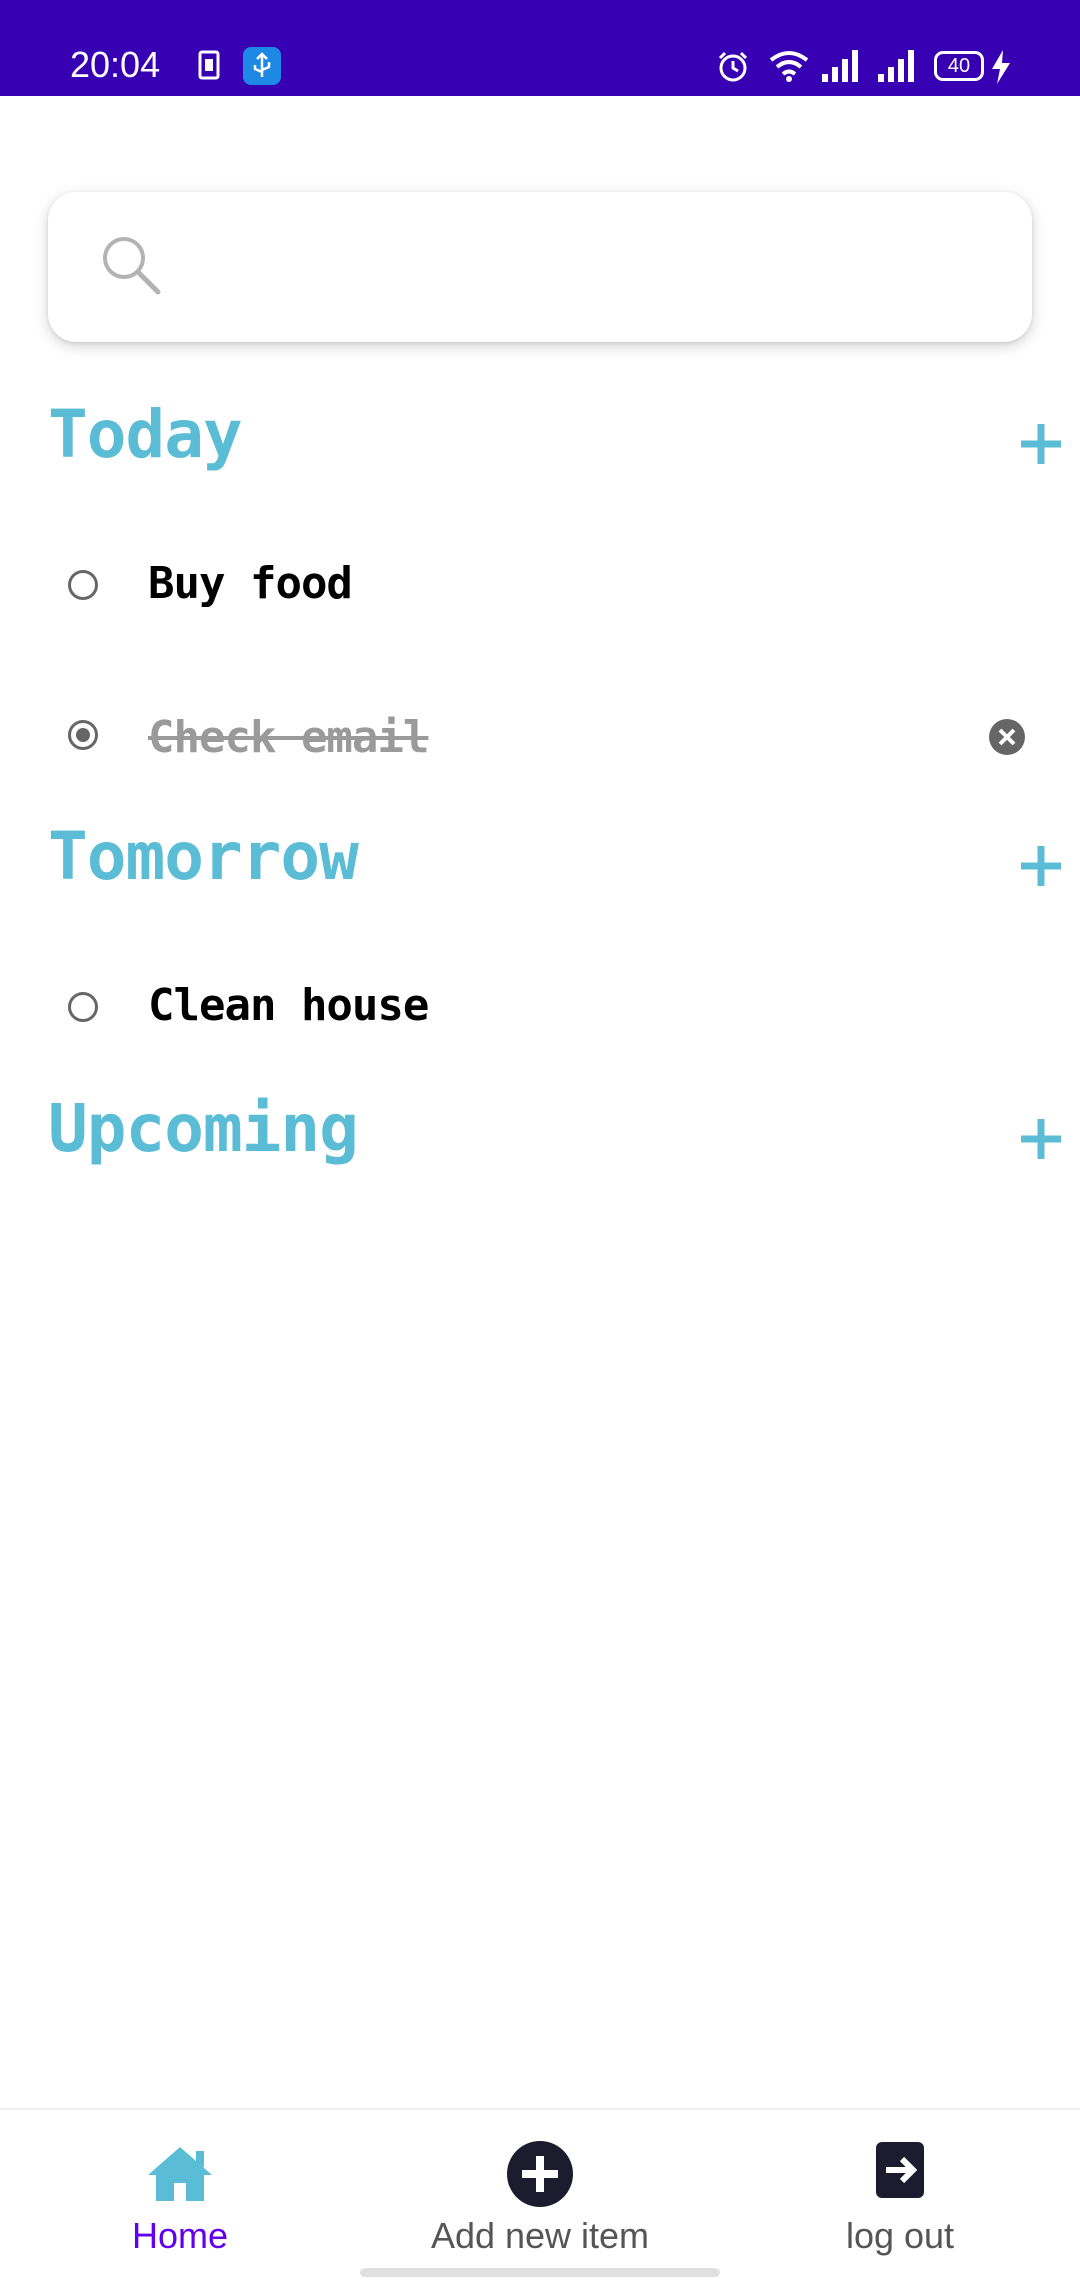  Describe the element at coordinates (578, 267) in the screenshot. I see `search-input` at that location.